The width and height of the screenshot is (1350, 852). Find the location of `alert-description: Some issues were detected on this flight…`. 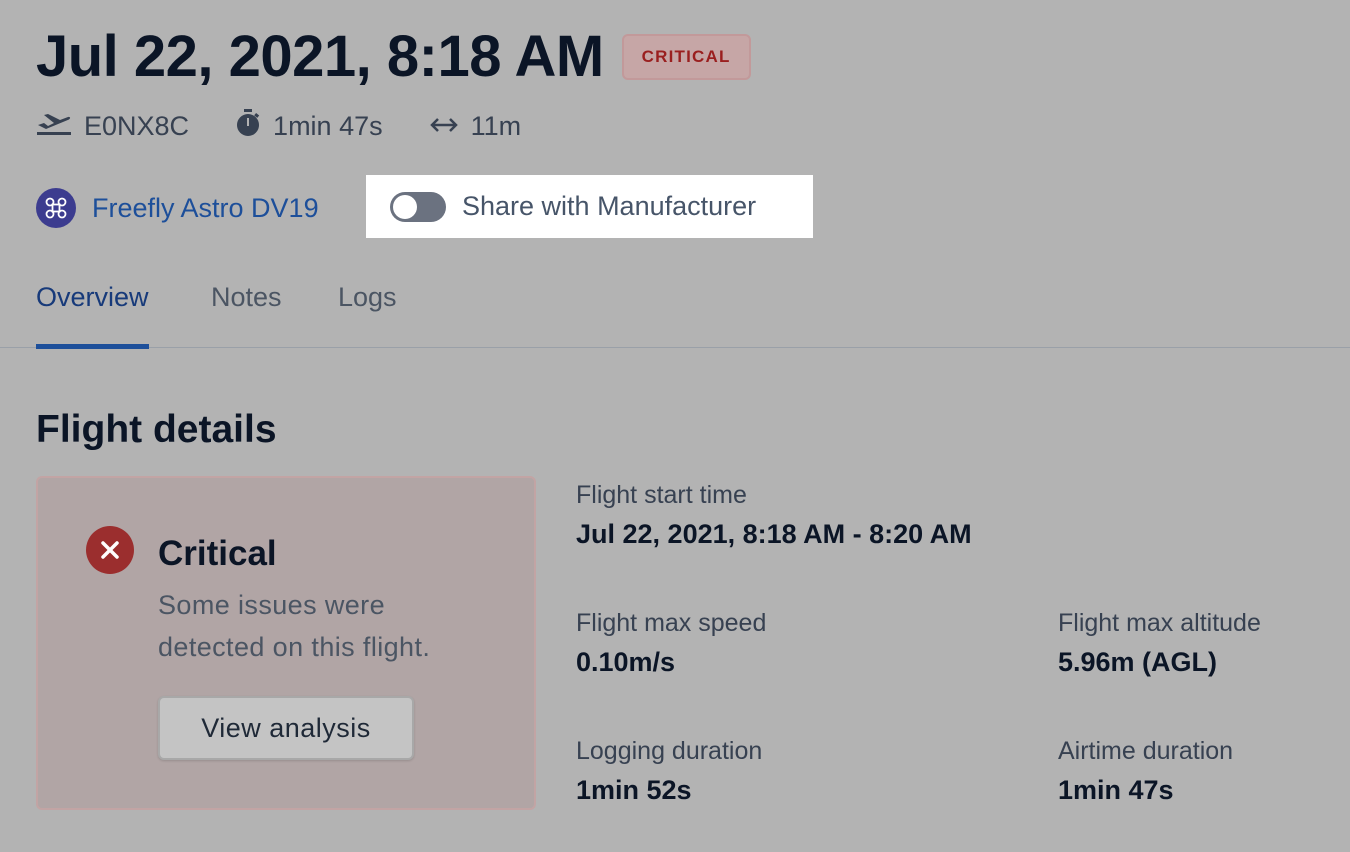

alert-description: Some issues were detected on this flight… is located at coordinates (294, 626).